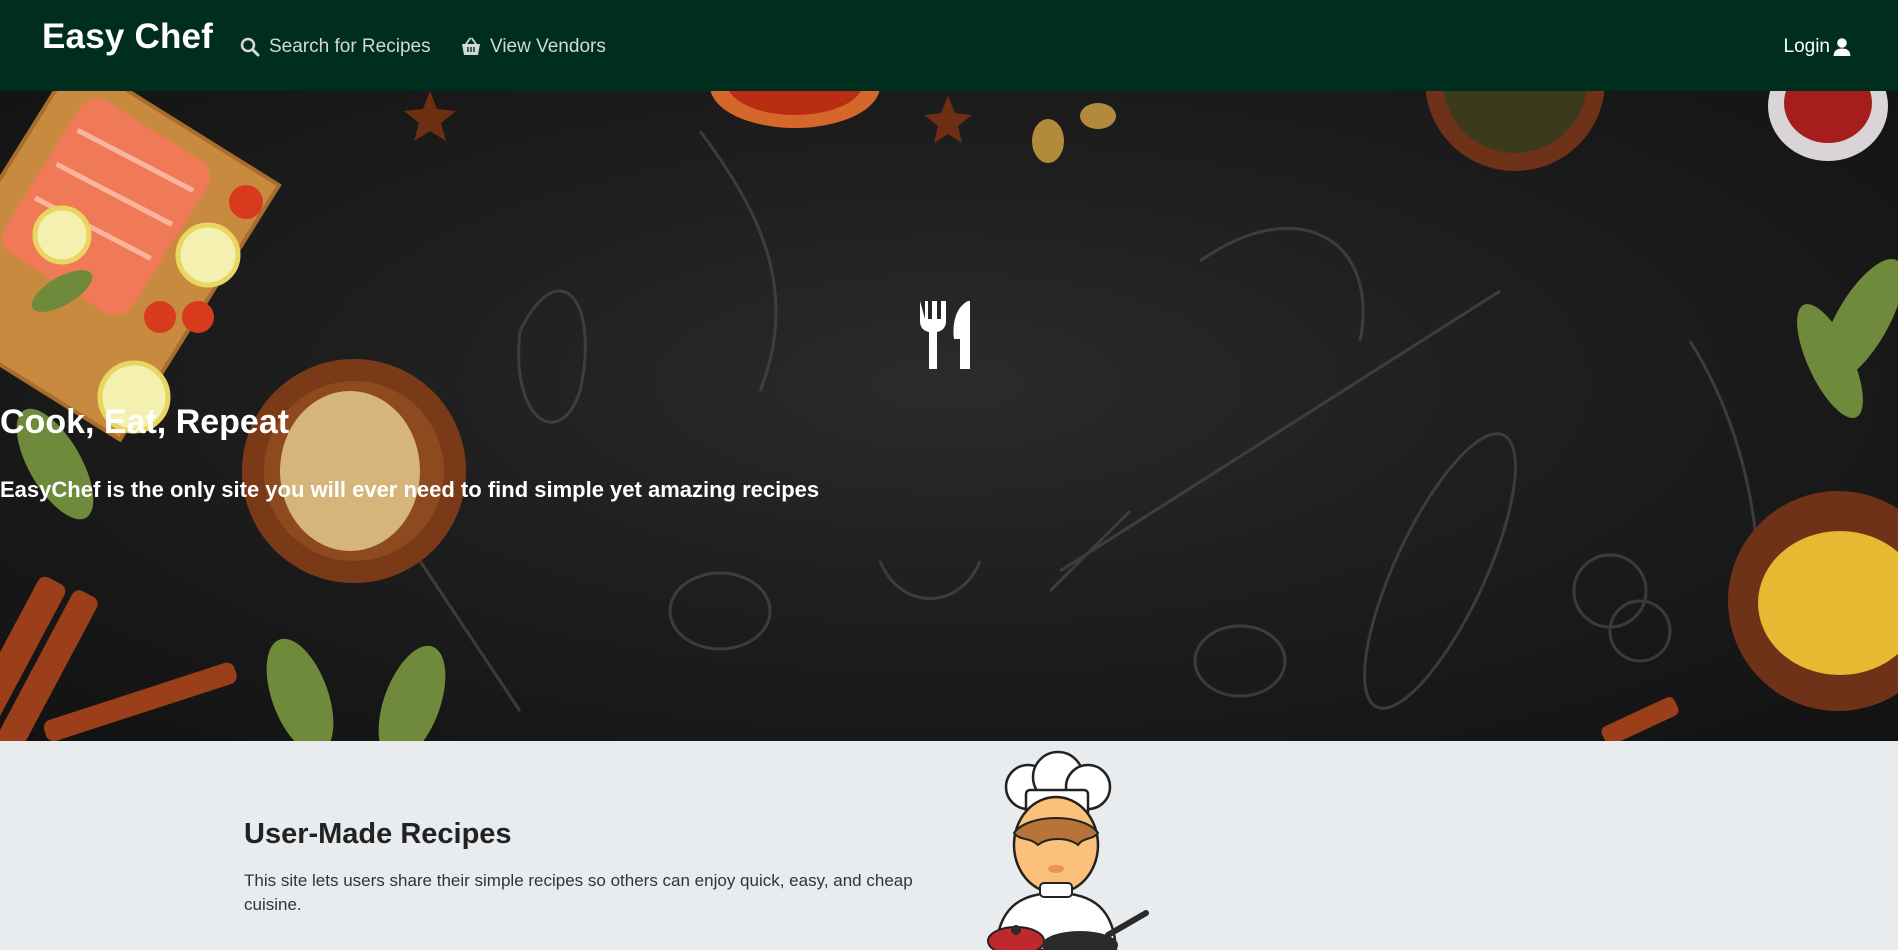 This screenshot has height=950, width=1898. I want to click on hero-title: Cook, Eat, Repeat, so click(145, 422).